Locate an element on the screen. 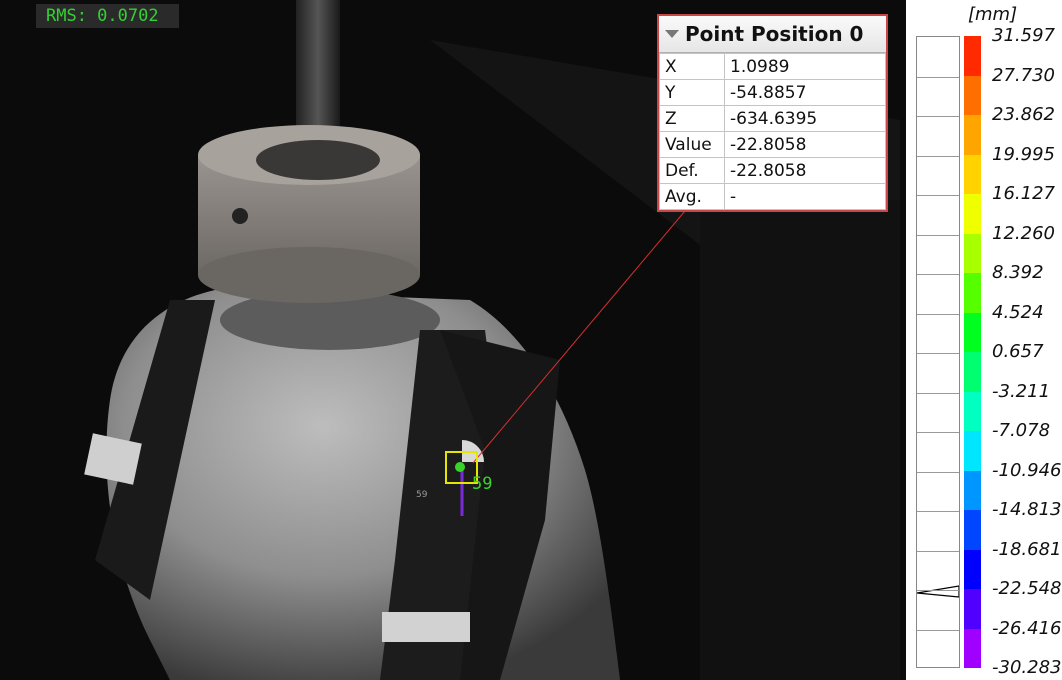  point-panel-title: Point Position 0 is located at coordinates (774, 34).